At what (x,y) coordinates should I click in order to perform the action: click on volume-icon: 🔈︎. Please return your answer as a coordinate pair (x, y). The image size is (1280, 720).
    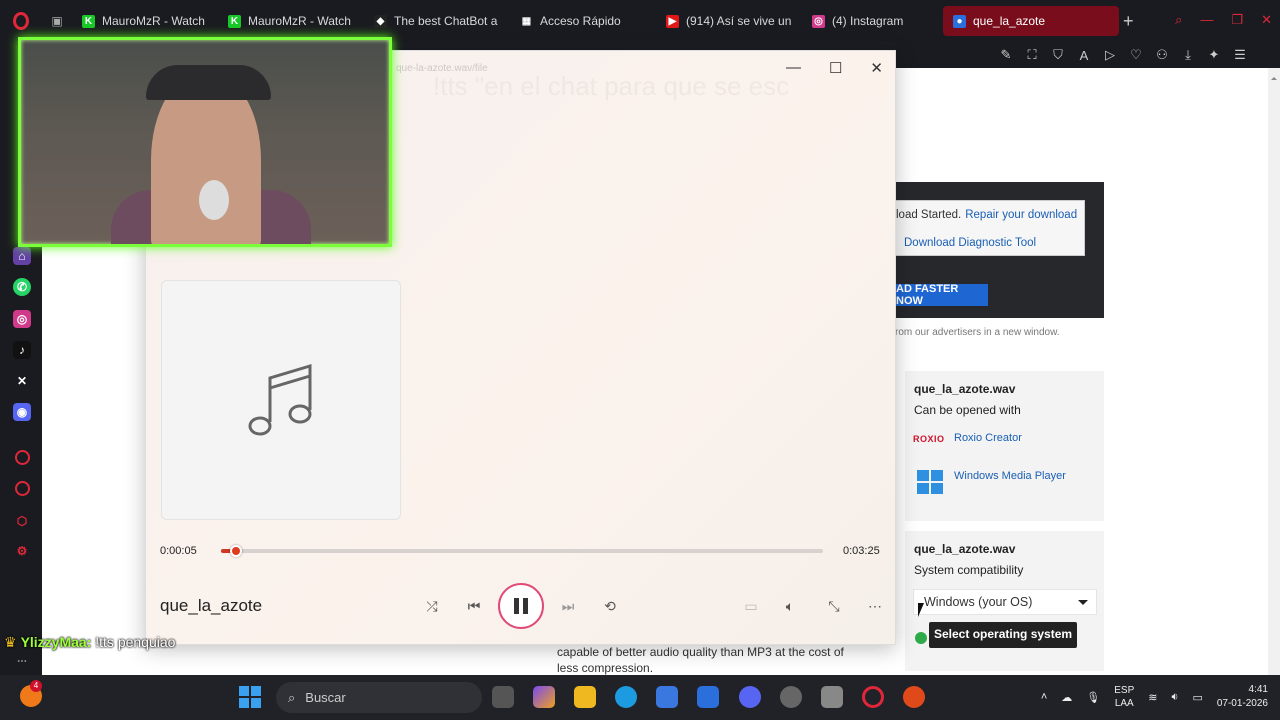
    Looking at the image, I should click on (790, 606).